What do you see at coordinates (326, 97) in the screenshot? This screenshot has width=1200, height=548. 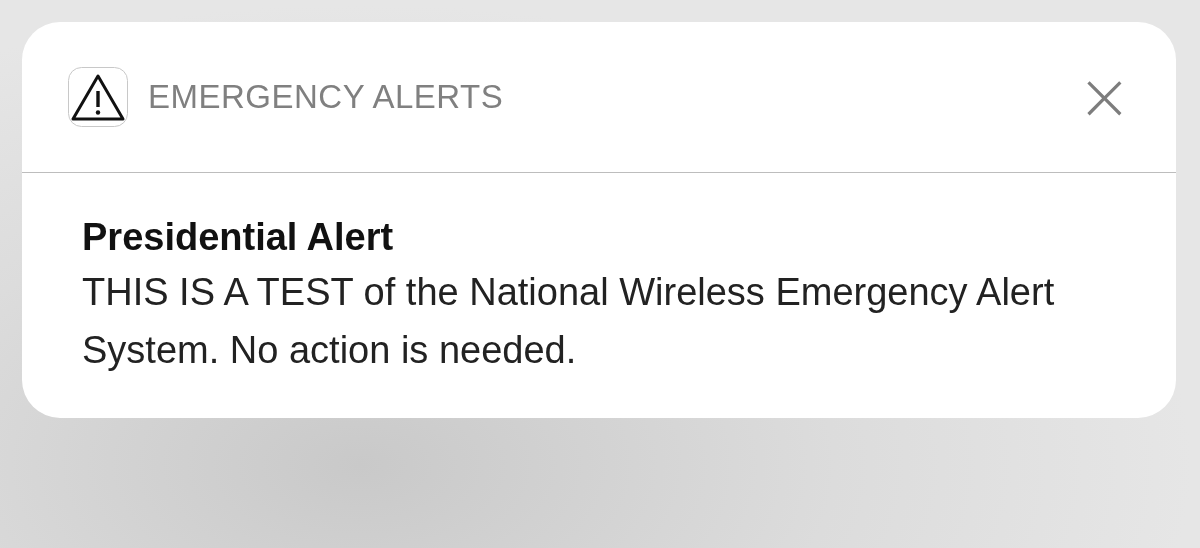 I see `app-name: EMERGENCY ALERTS` at bounding box center [326, 97].